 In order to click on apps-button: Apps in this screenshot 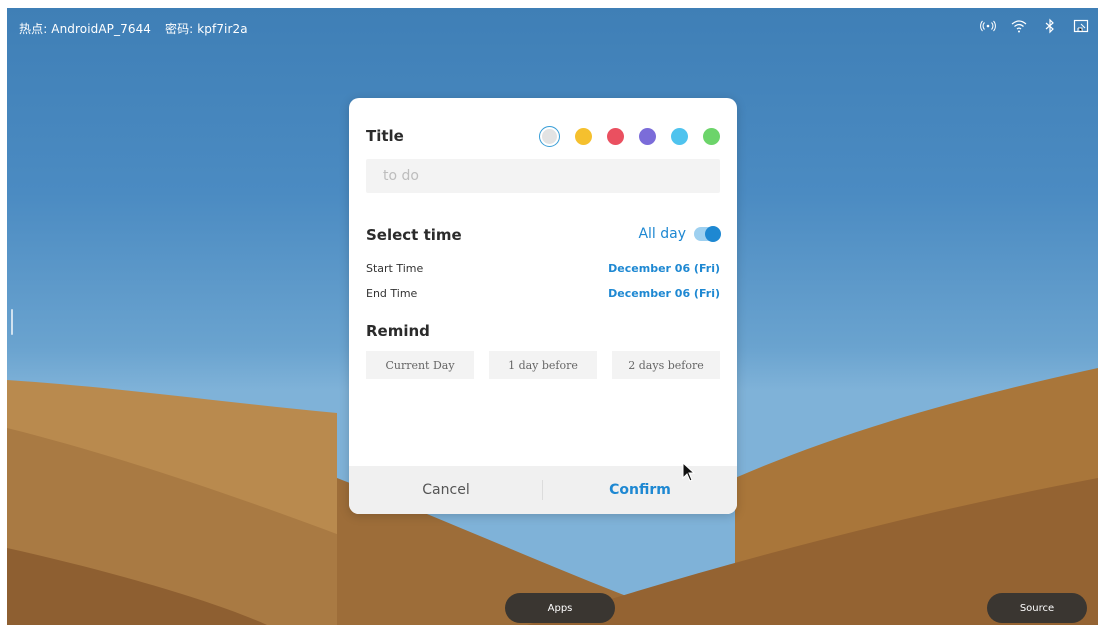, I will do `click(560, 608)`.